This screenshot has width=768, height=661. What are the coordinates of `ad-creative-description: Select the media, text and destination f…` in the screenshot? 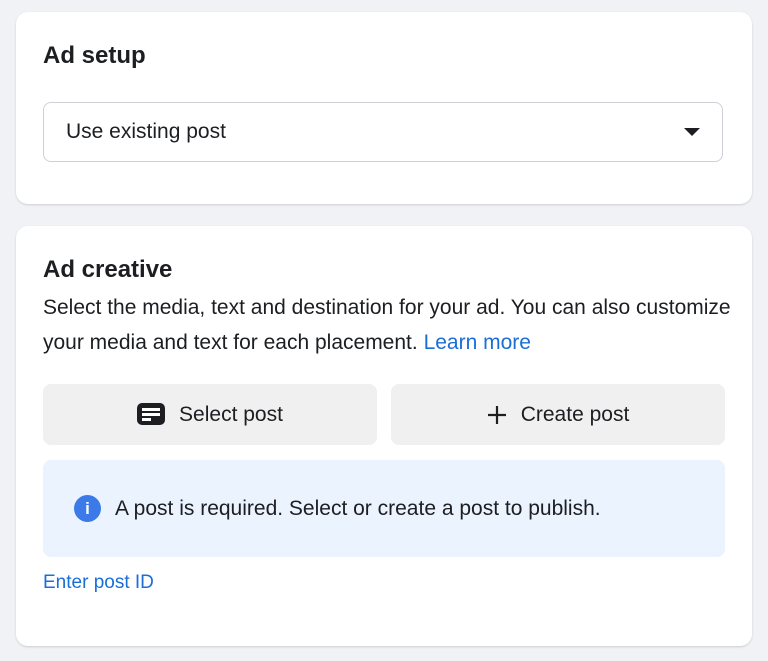 It's located at (388, 325).